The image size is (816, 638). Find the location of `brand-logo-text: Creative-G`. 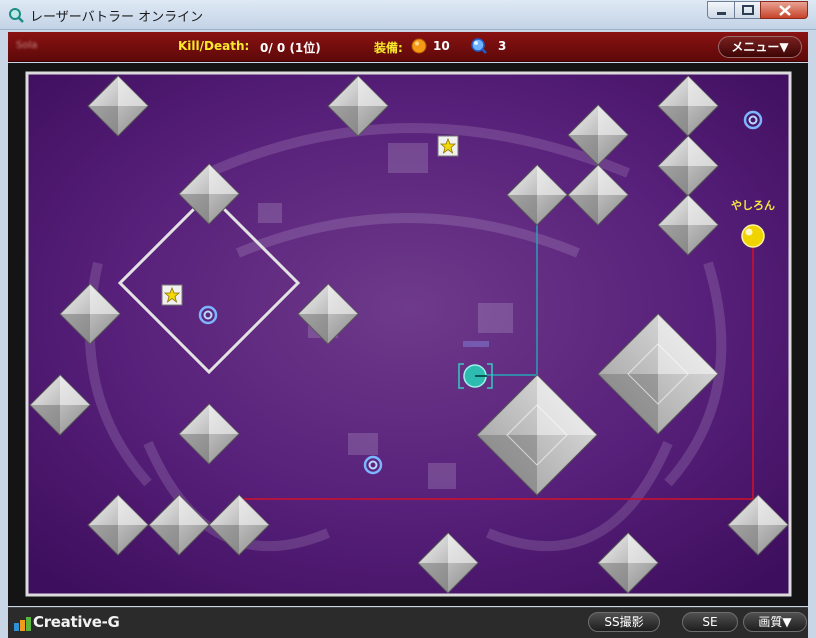

brand-logo-text: Creative-G is located at coordinates (76, 622).